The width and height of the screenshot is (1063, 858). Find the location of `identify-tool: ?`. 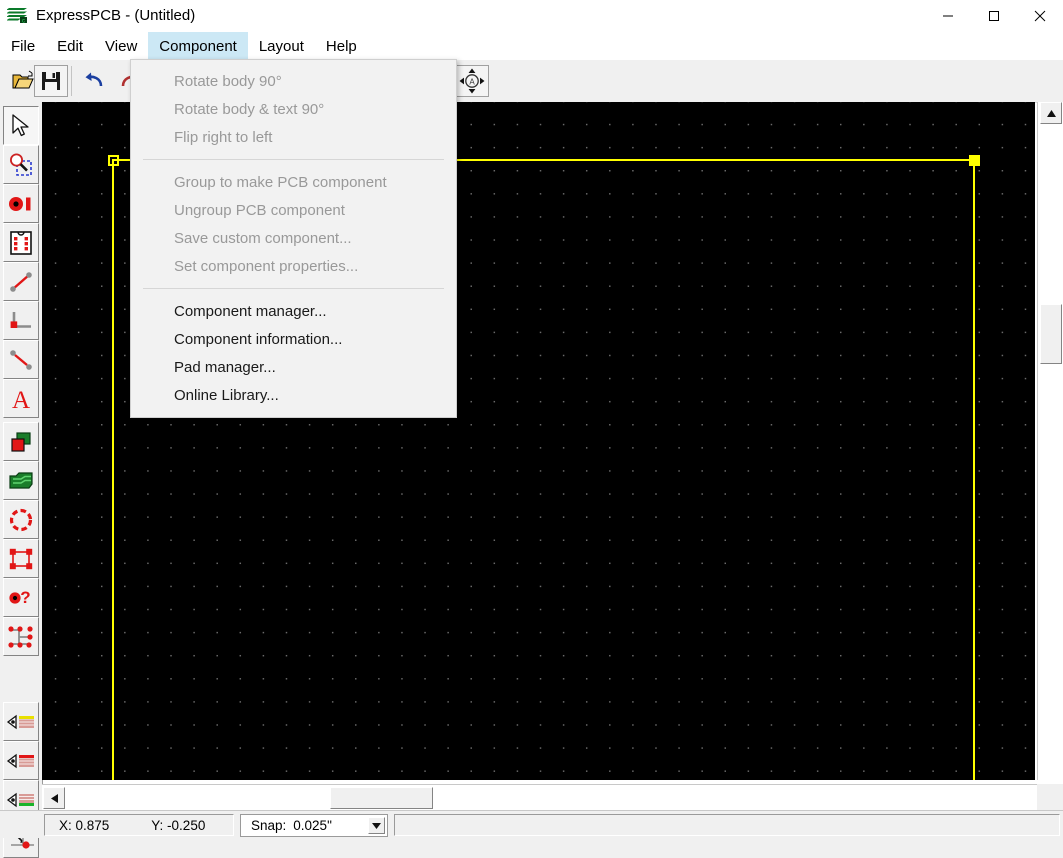

identify-tool: ? is located at coordinates (21, 597).